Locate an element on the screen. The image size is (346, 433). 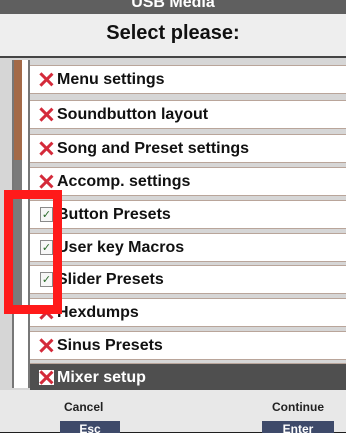
cancel-button: Esc is located at coordinates (90, 427).